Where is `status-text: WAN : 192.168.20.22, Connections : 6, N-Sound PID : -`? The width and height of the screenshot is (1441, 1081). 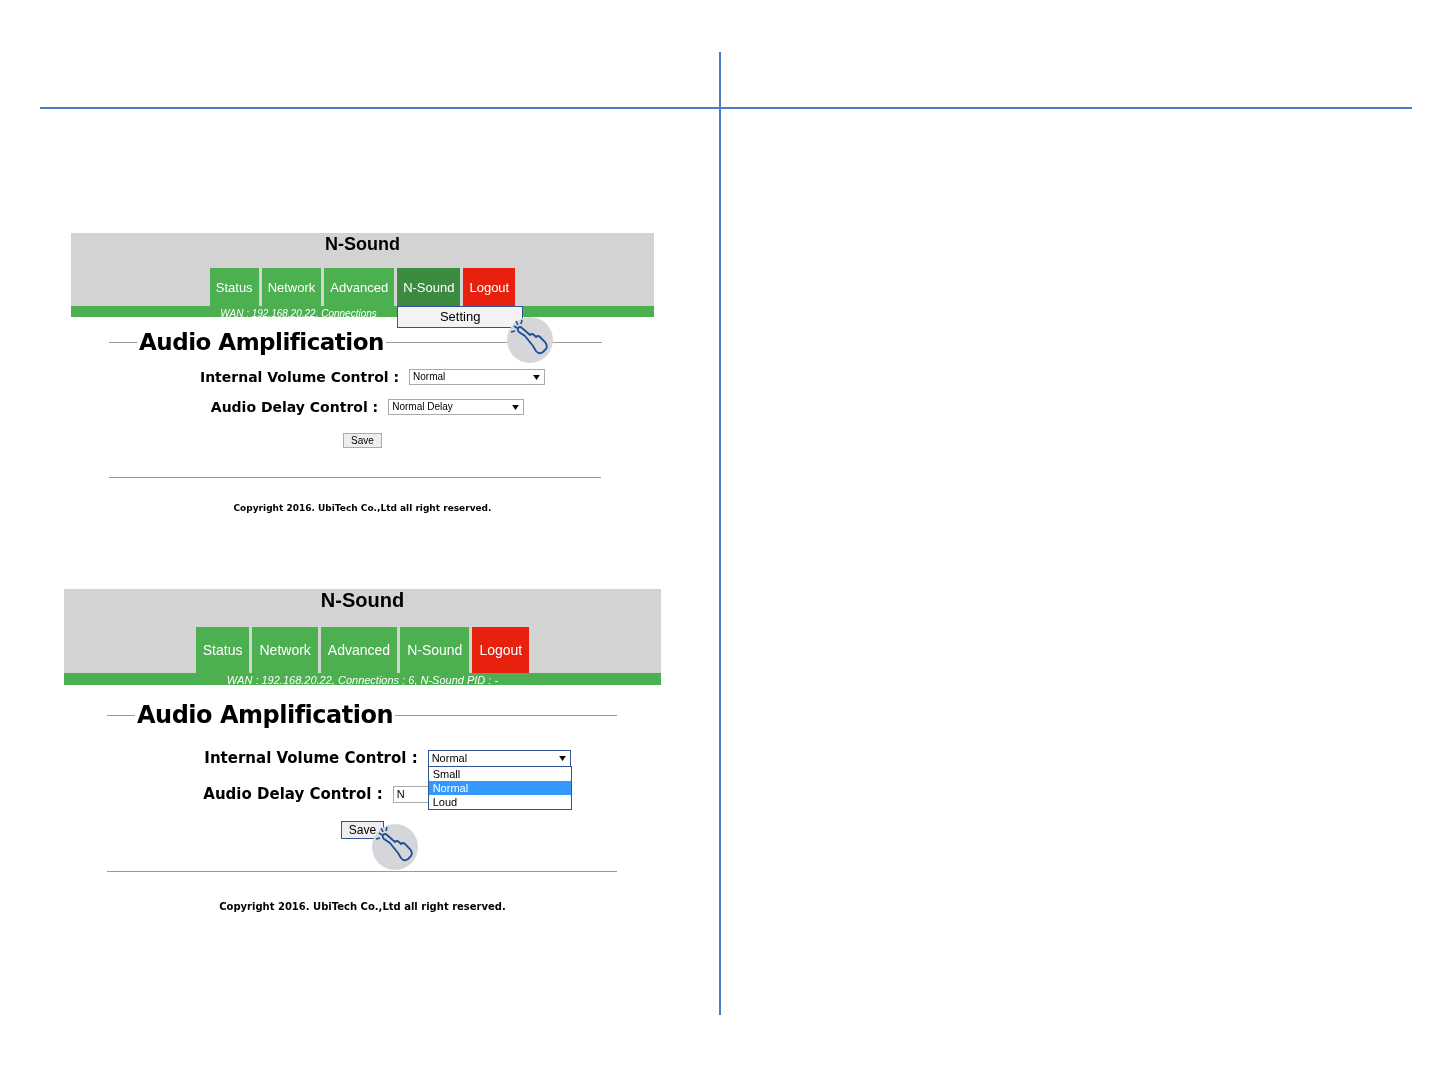
status-text: WAN : 192.168.20.22, Connections : 6, N-Sound PID : - is located at coordinates (362, 680).